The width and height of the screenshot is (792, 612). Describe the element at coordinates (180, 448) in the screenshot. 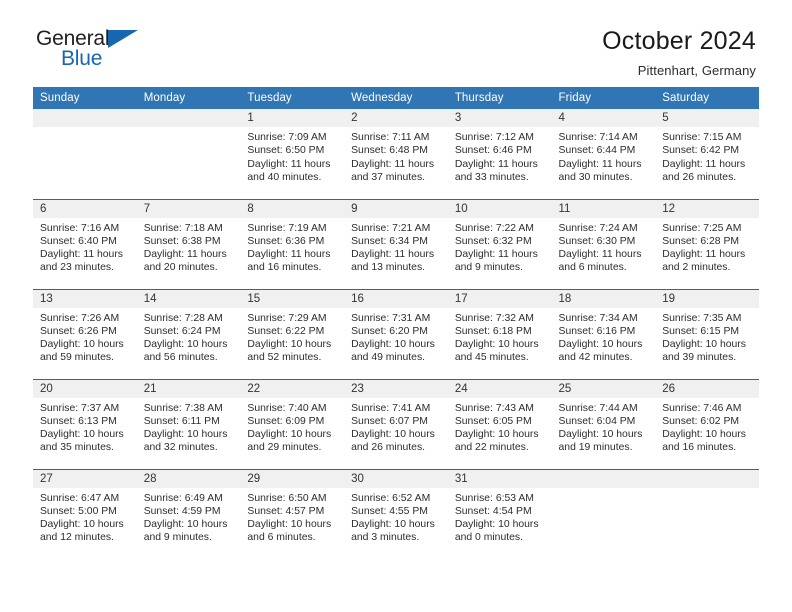

I see `daylight-text: and 32 minutes.` at that location.